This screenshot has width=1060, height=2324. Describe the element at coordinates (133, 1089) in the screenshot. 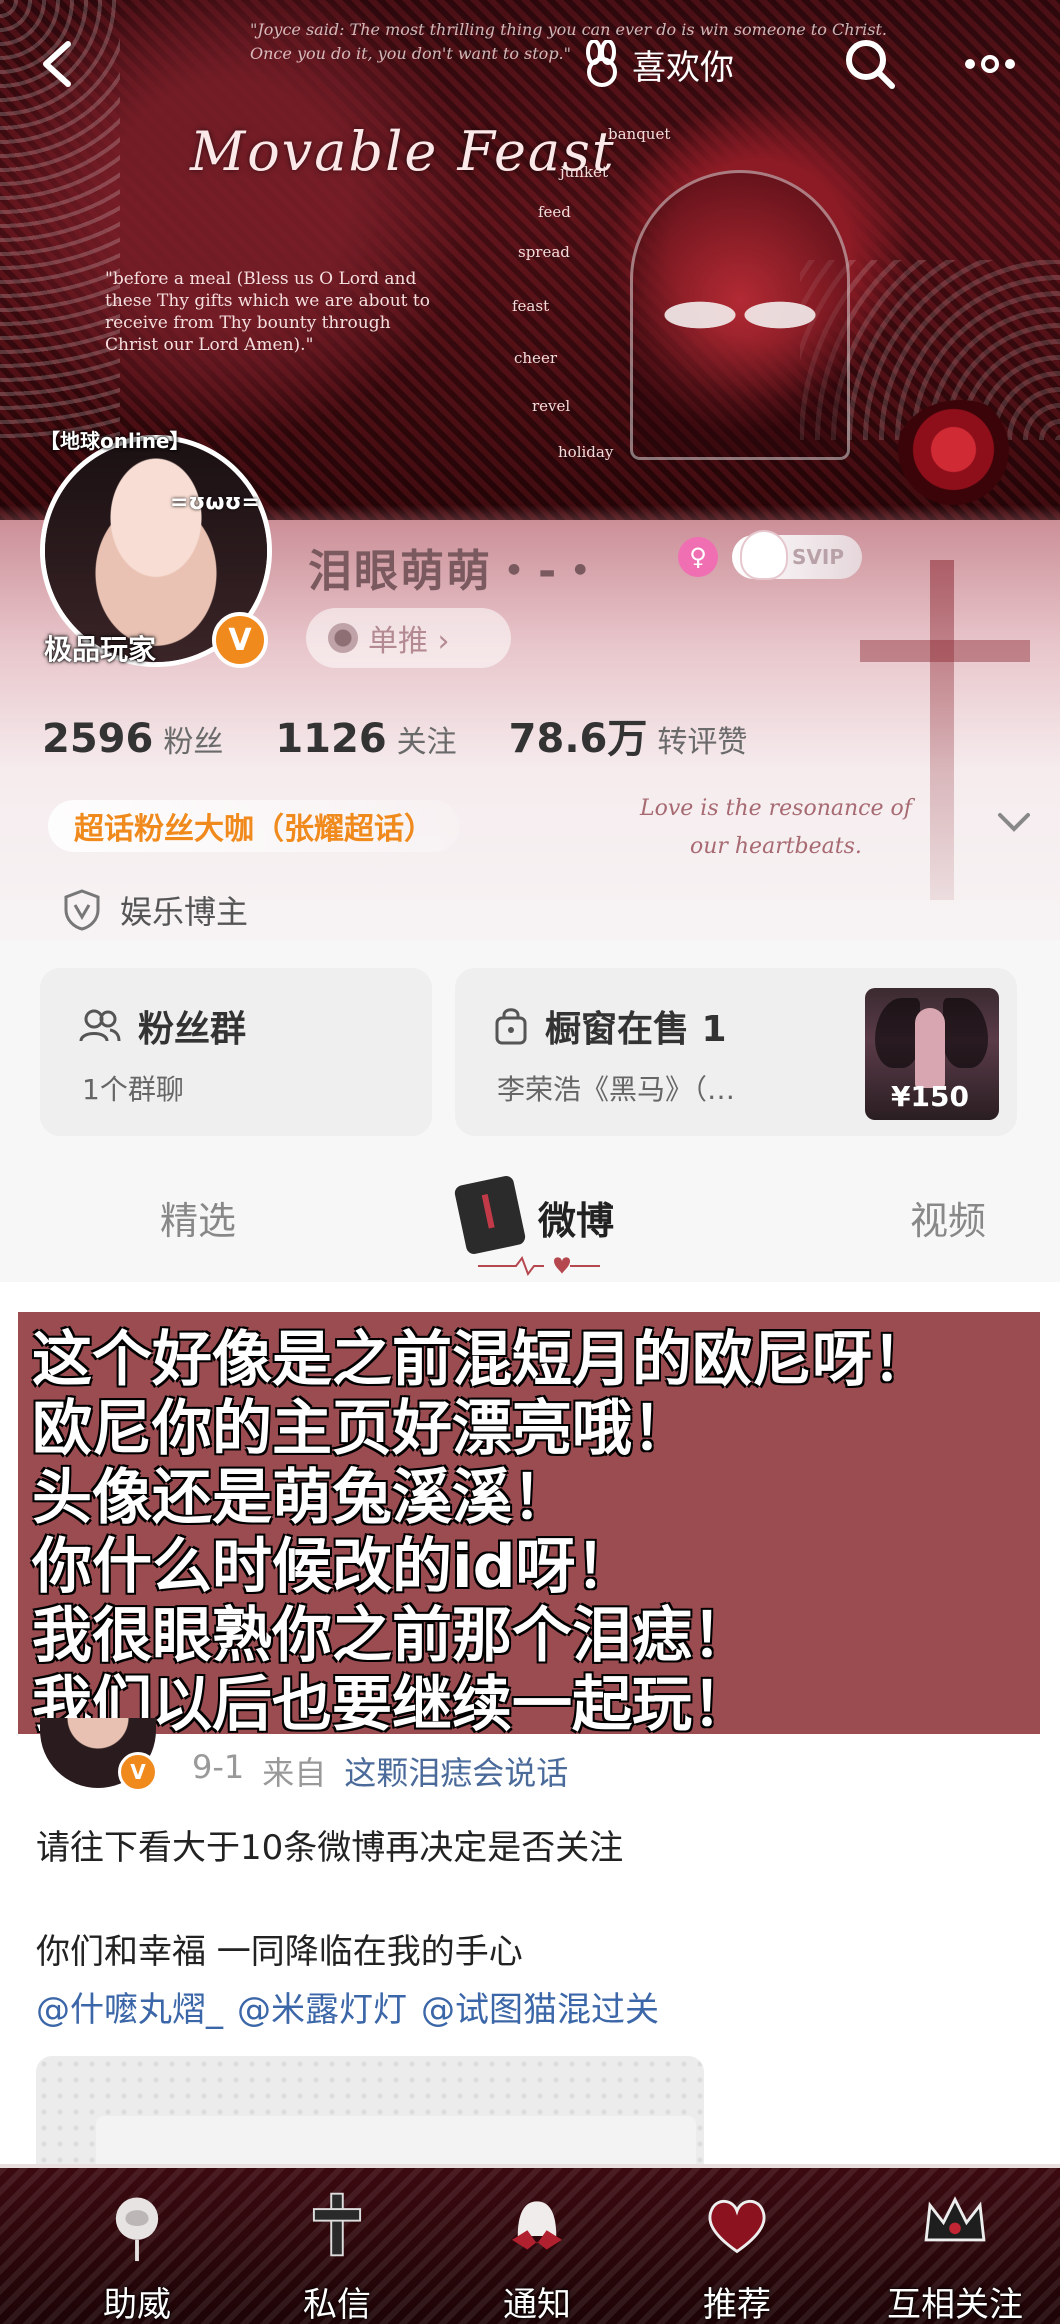

I see `fan-group-count: 1个群聊` at that location.